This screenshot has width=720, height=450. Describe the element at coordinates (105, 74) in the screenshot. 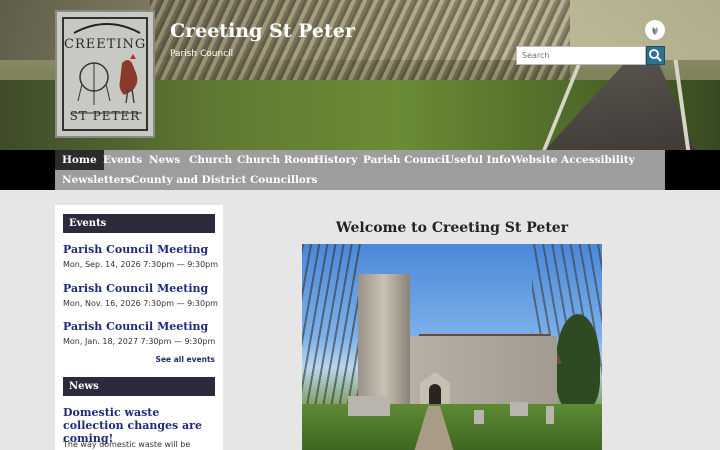

I see `village-sign-logo: CREETING ST PETER` at that location.